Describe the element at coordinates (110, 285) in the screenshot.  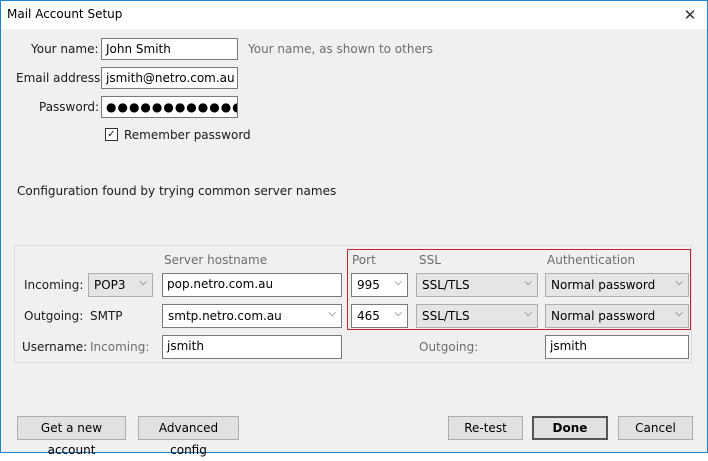
I see `incoming-protocol-value: POP3` at that location.